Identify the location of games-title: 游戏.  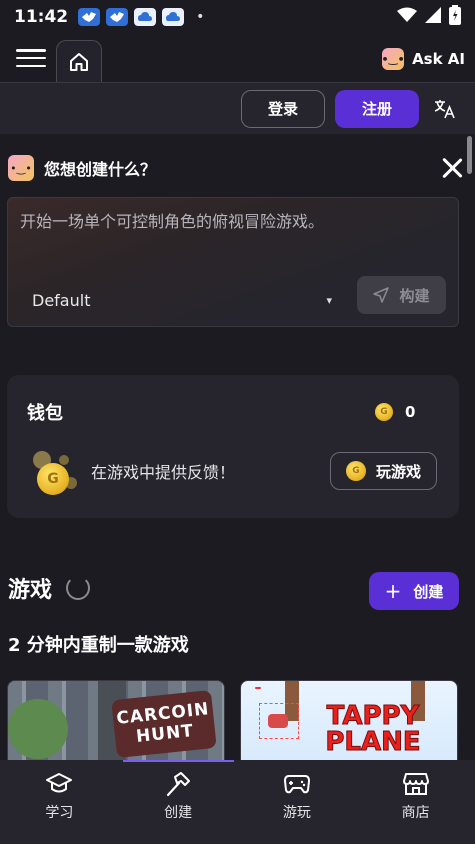
(30, 590).